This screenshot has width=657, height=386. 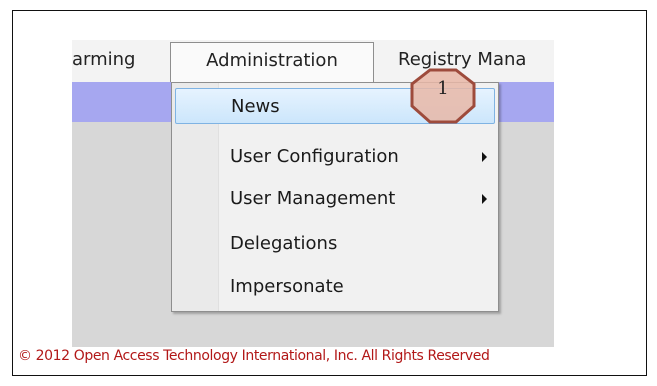 I want to click on menu-item-label: Delegations, so click(x=284, y=243).